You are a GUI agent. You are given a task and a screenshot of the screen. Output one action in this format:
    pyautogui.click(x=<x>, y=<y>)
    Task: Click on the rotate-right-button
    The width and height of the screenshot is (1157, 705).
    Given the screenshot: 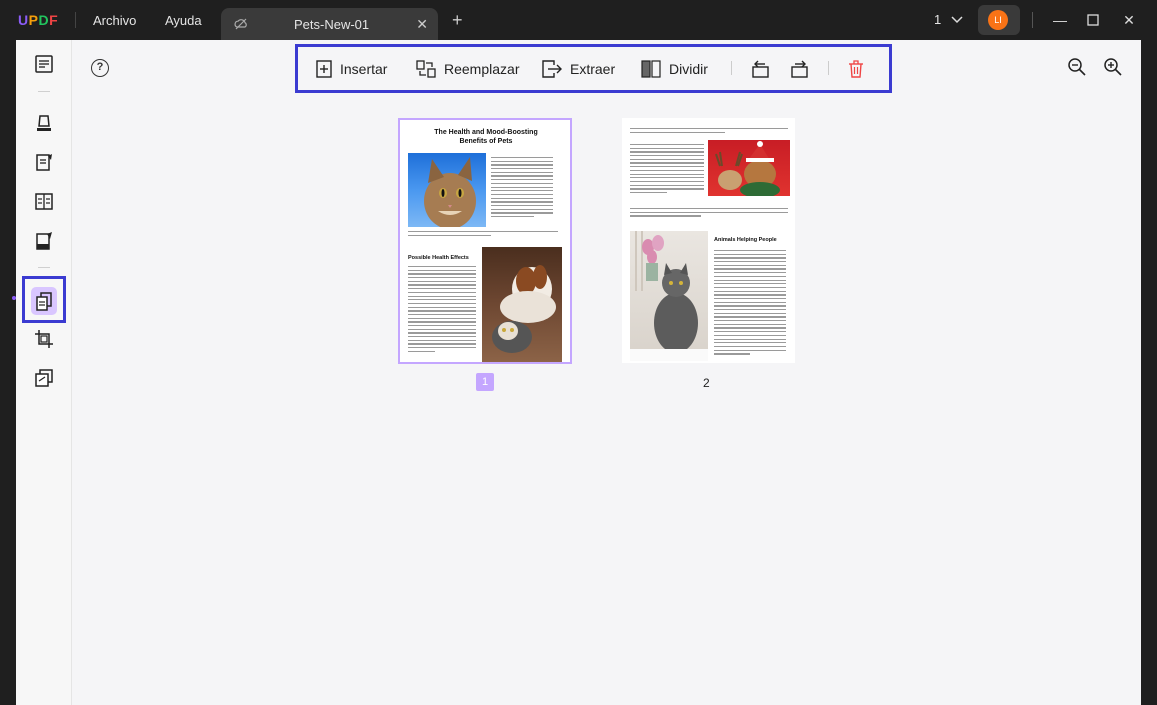 What is the action you would take?
    pyautogui.click(x=800, y=69)
    